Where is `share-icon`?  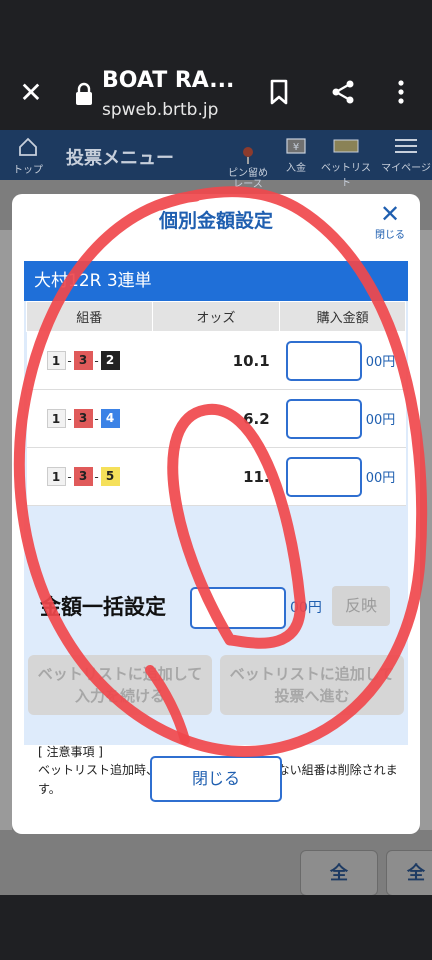 share-icon is located at coordinates (343, 92).